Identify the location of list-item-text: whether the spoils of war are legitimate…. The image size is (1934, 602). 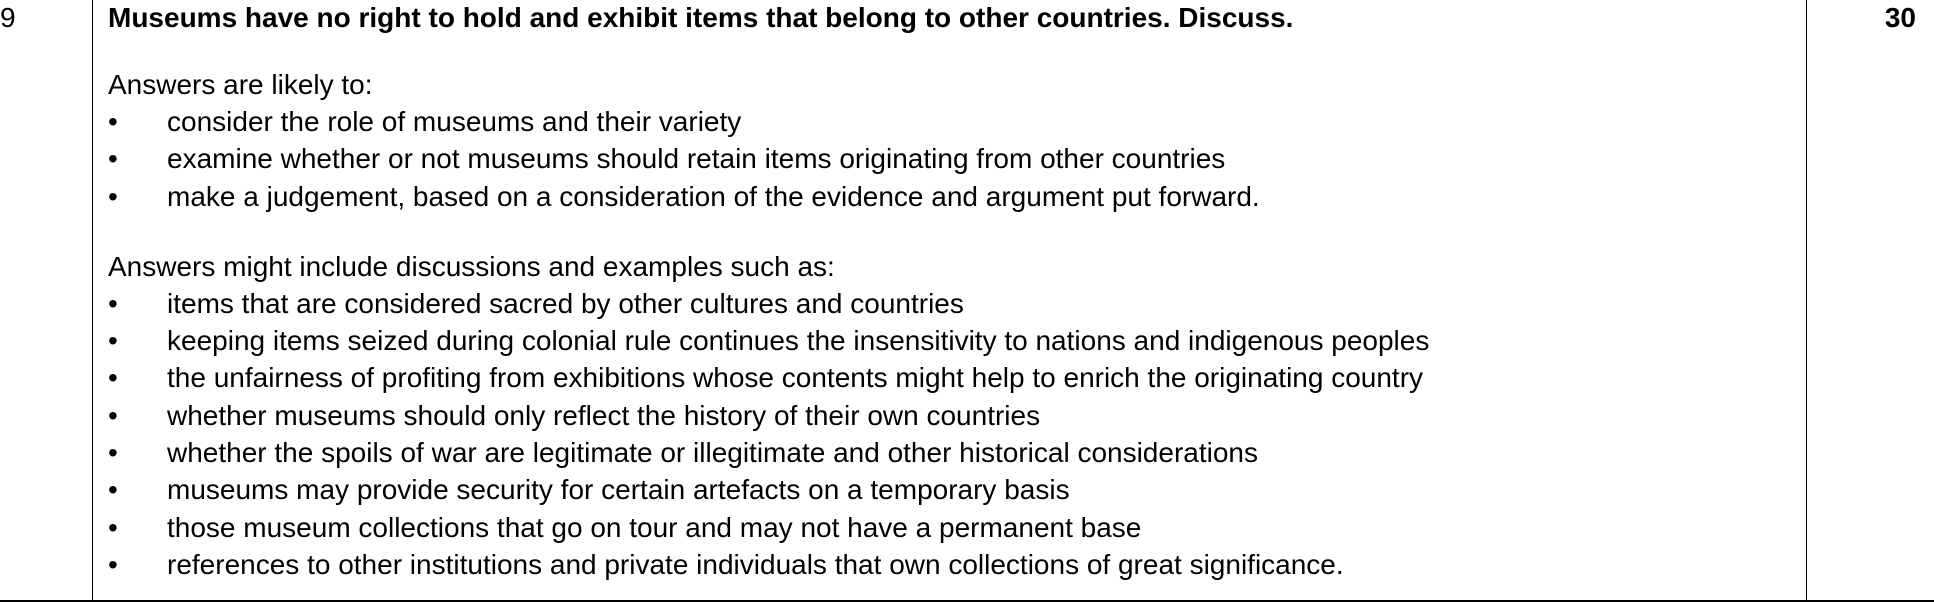
(712, 453).